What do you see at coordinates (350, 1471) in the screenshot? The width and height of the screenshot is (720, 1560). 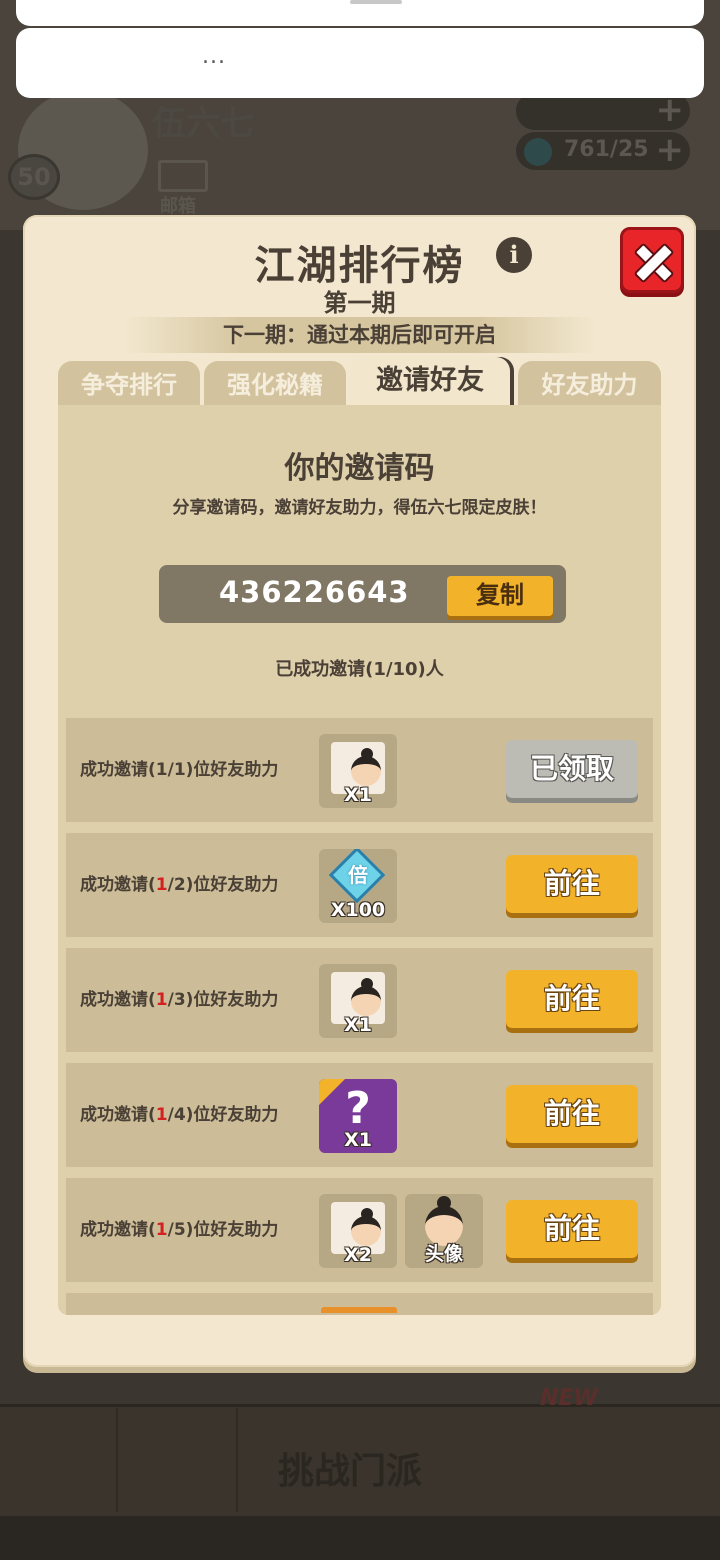 I see `background-challenge-label: 挑战门派` at bounding box center [350, 1471].